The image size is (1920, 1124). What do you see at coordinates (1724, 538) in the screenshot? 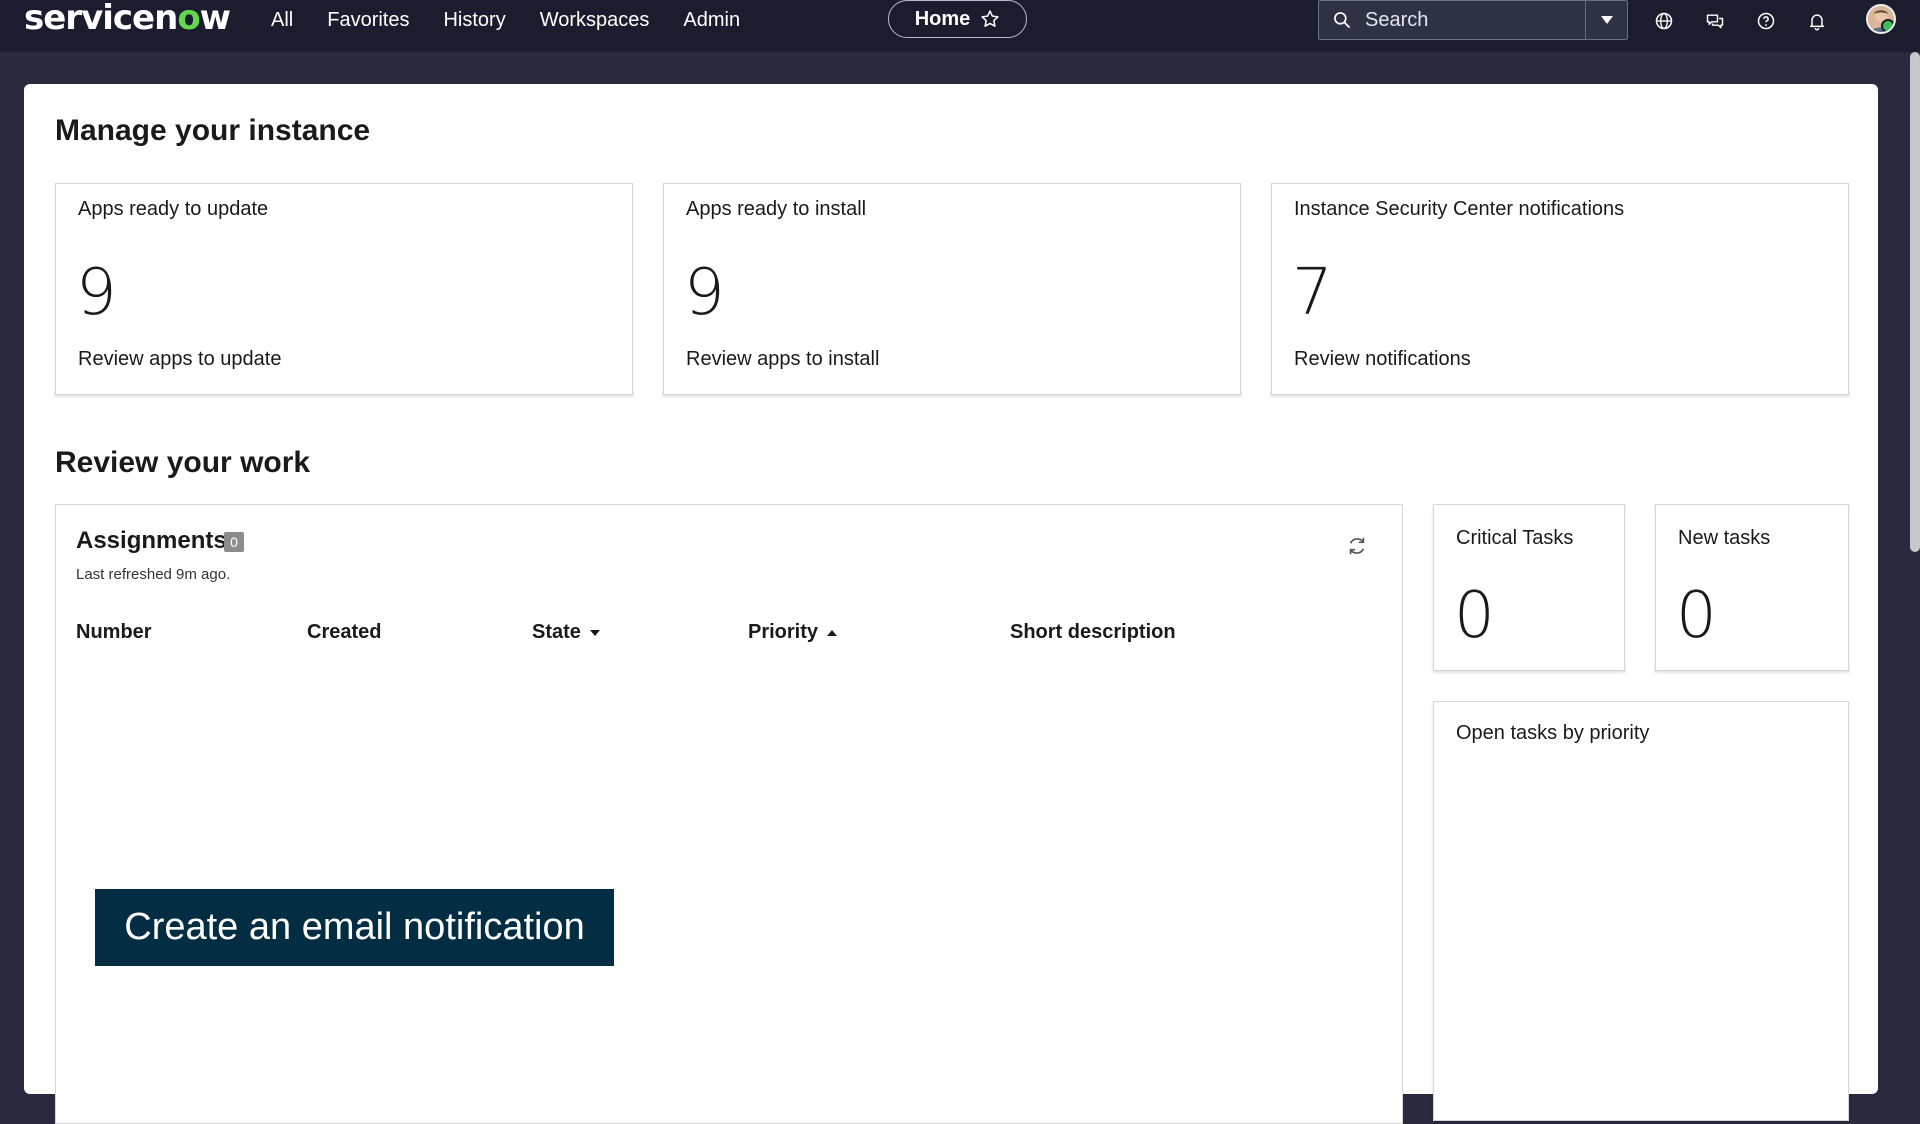
I see `card-title: New tasks` at bounding box center [1724, 538].